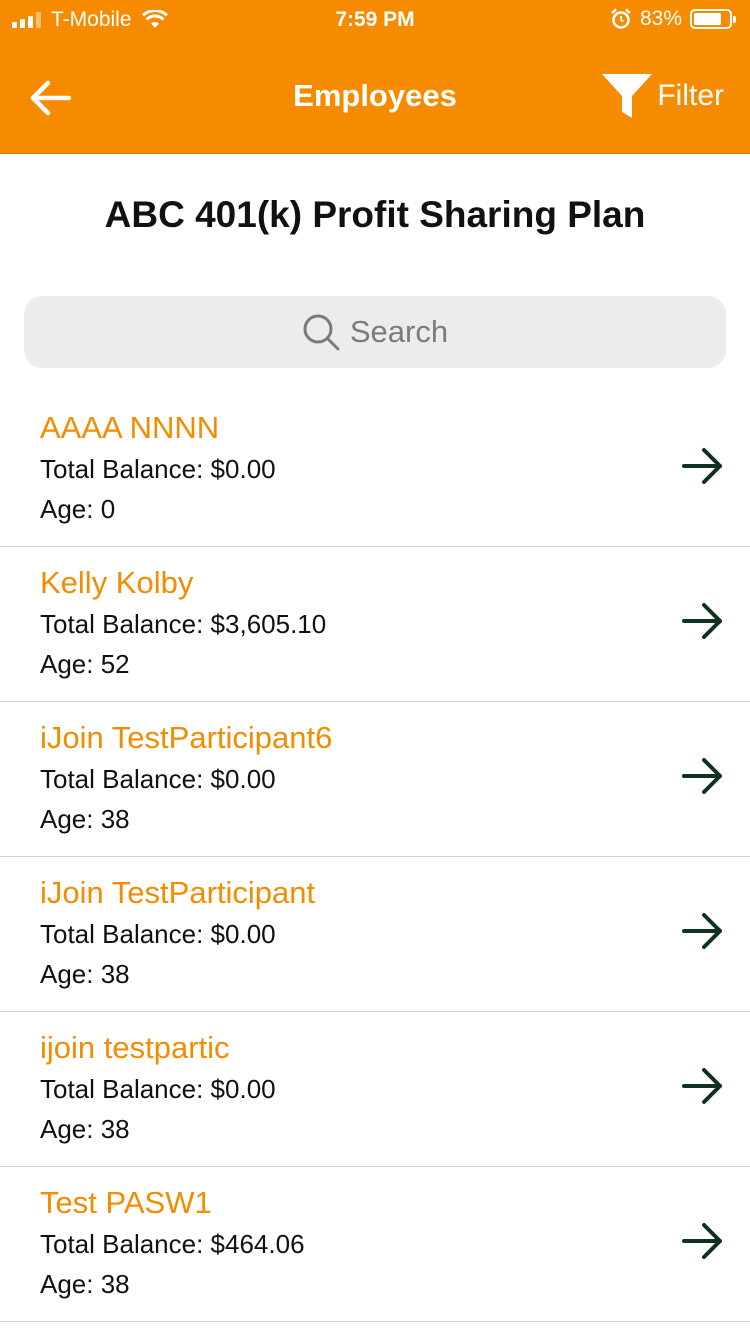 This screenshot has height=1334, width=750. I want to click on filter-label: Filter, so click(690, 95).